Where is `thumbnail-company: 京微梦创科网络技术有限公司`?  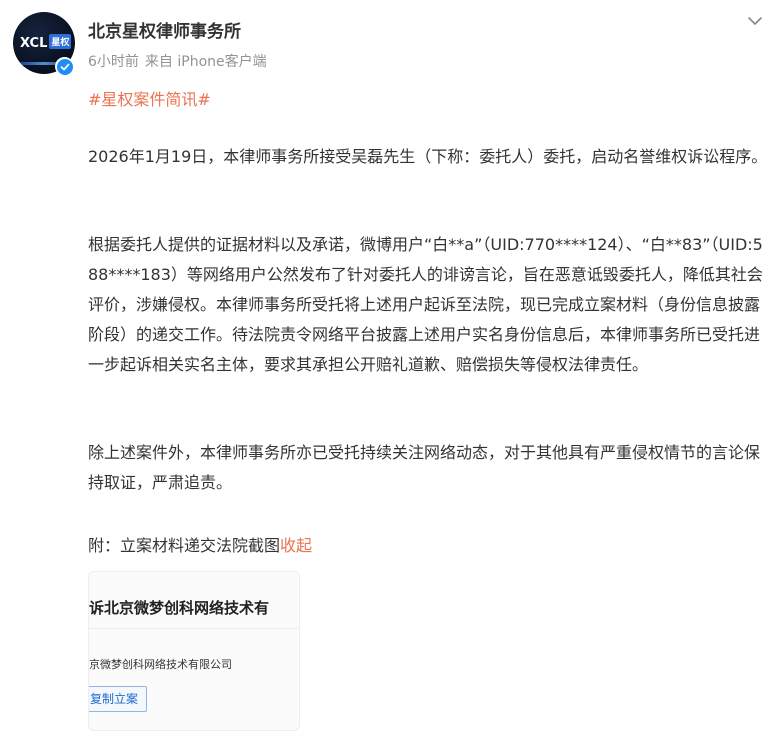
thumbnail-company: 京微梦创科网络技术有限公司 is located at coordinates (160, 664).